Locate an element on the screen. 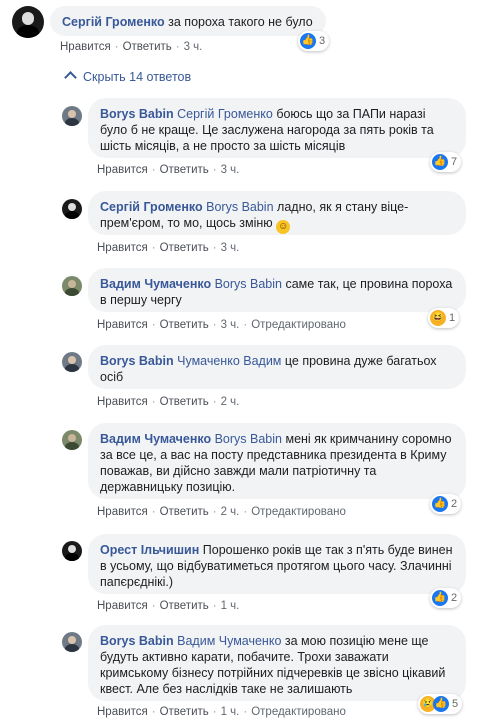 The width and height of the screenshot is (485, 718). reaction-count: 😆 1 is located at coordinates (444, 318).